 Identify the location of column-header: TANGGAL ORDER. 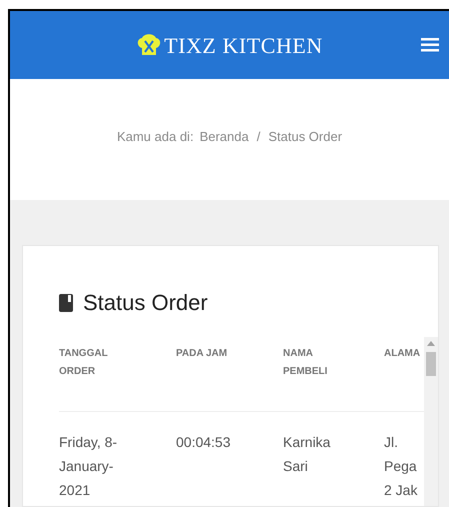
(84, 363).